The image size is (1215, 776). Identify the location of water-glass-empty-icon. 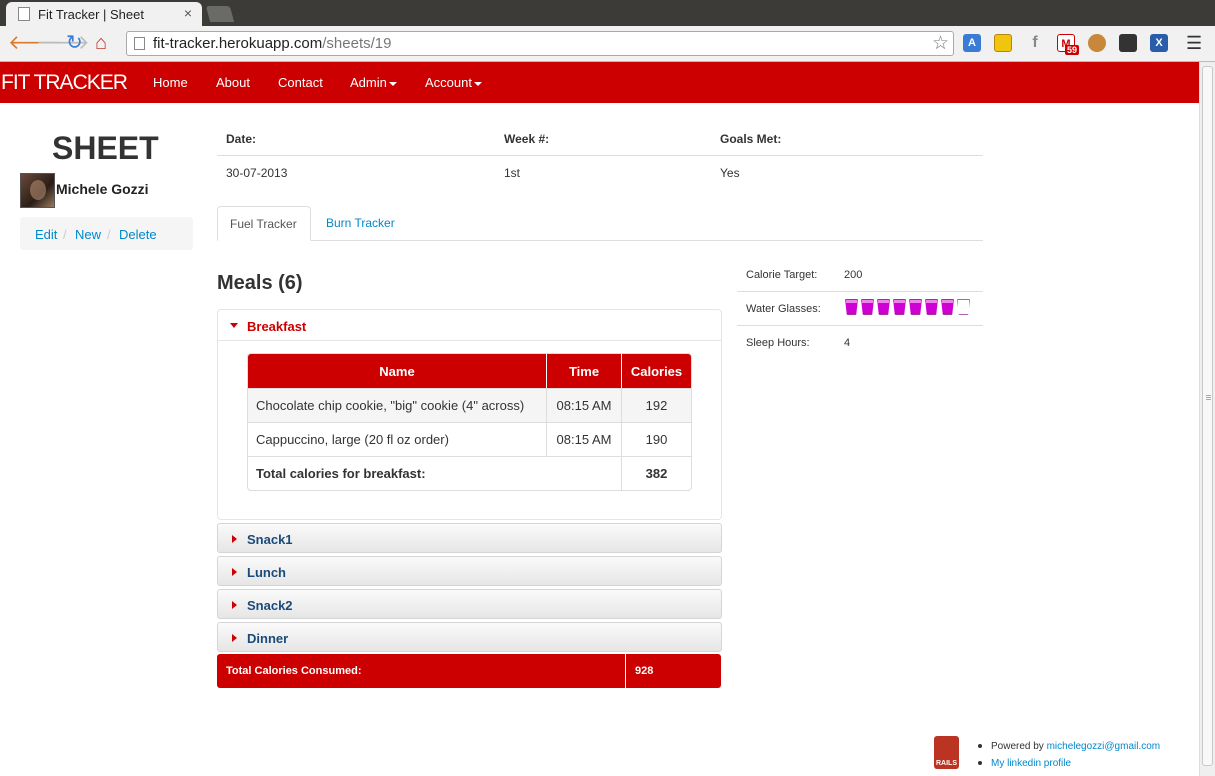
(963, 307).